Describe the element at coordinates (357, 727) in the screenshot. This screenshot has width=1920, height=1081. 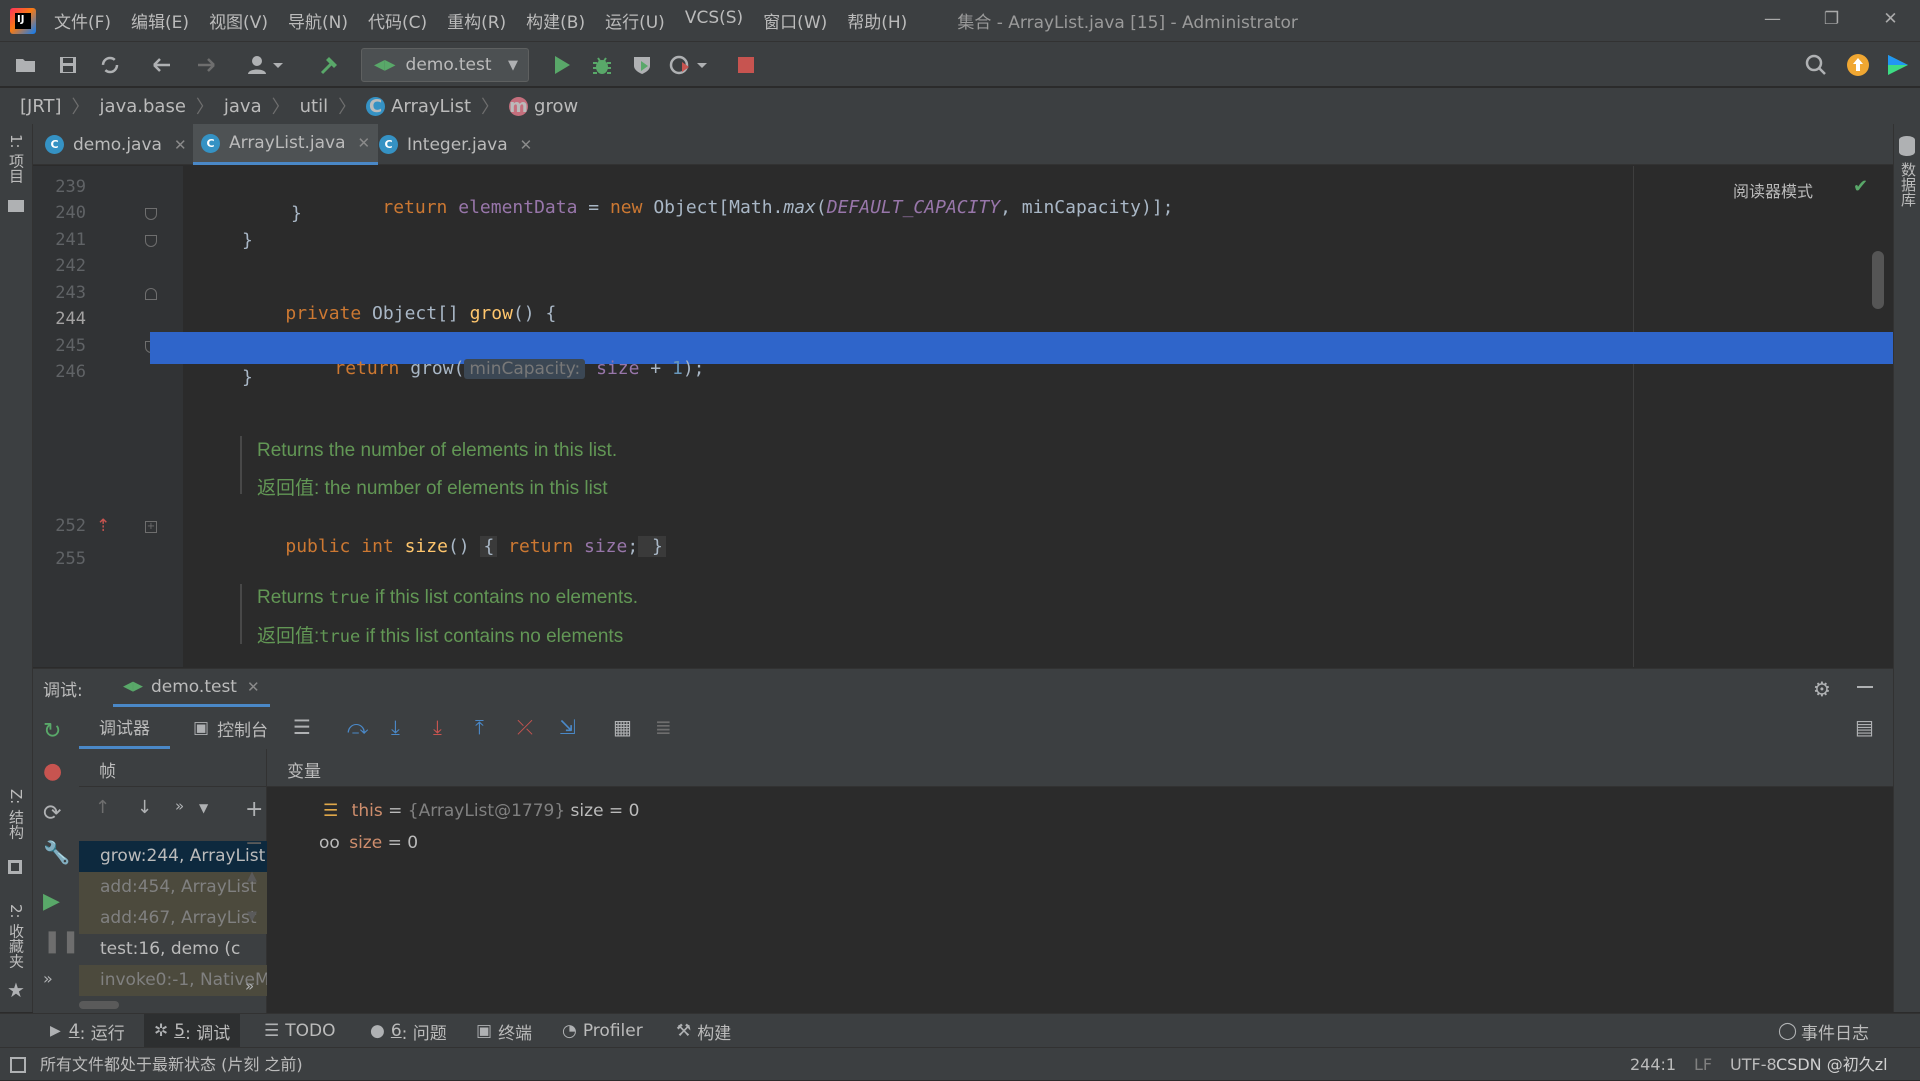
I see `step-over-icon: ⤼` at that location.